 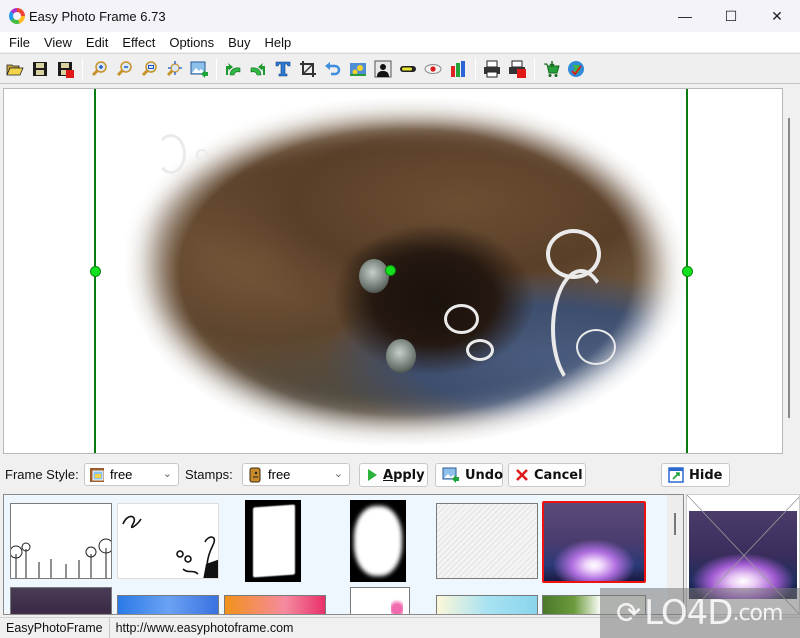 I want to click on import-image-button, so click(x=199, y=69).